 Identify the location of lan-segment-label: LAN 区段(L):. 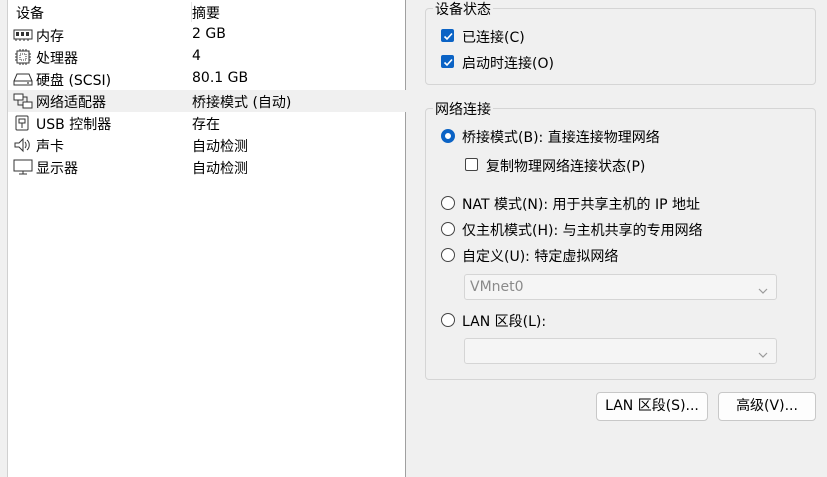
(504, 321).